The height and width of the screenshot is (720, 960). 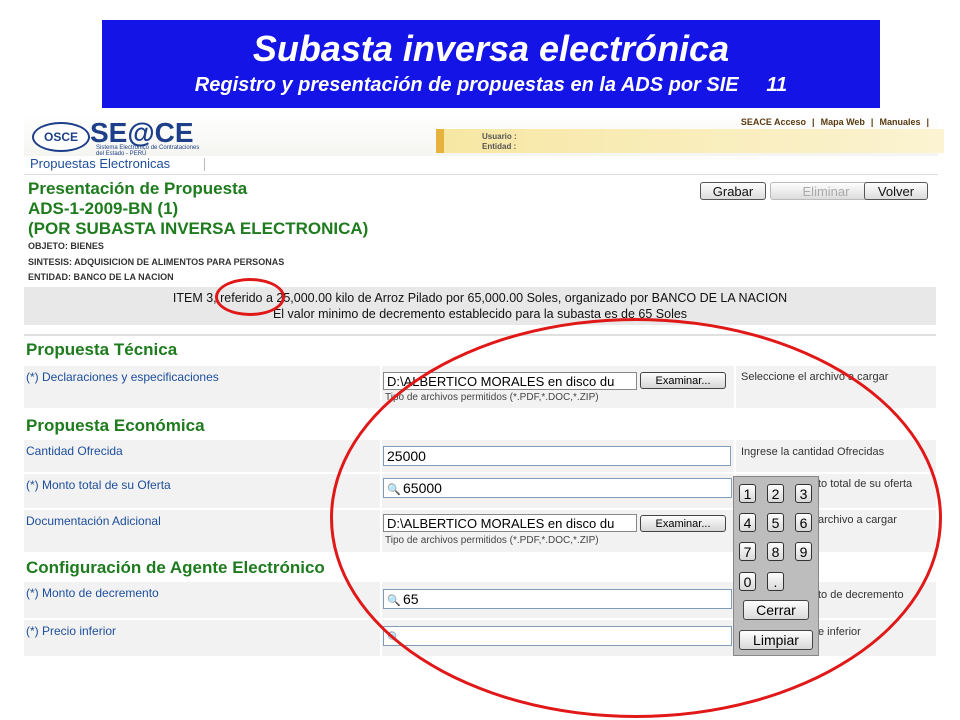 I want to click on annotation-circle-item, so click(x=250, y=297).